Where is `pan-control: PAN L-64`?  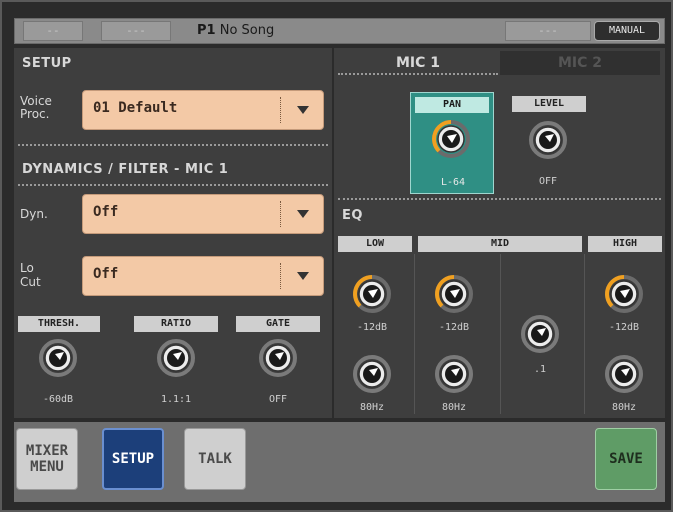
pan-control: PAN L-64 is located at coordinates (452, 143).